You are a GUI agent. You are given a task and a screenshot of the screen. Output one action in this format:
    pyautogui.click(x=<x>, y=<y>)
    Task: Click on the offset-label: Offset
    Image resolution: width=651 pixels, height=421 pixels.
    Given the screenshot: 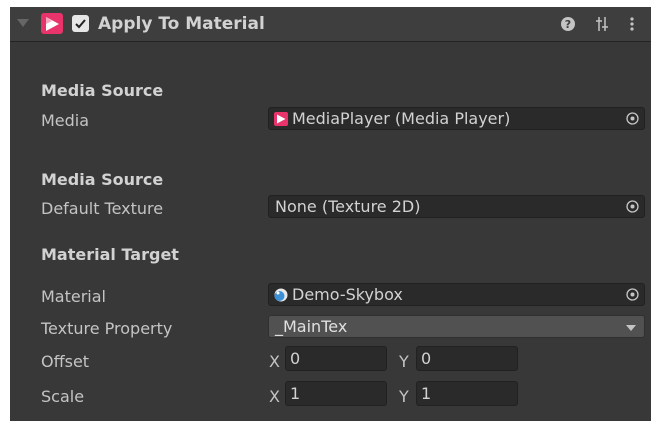 What is the action you would take?
    pyautogui.click(x=65, y=361)
    